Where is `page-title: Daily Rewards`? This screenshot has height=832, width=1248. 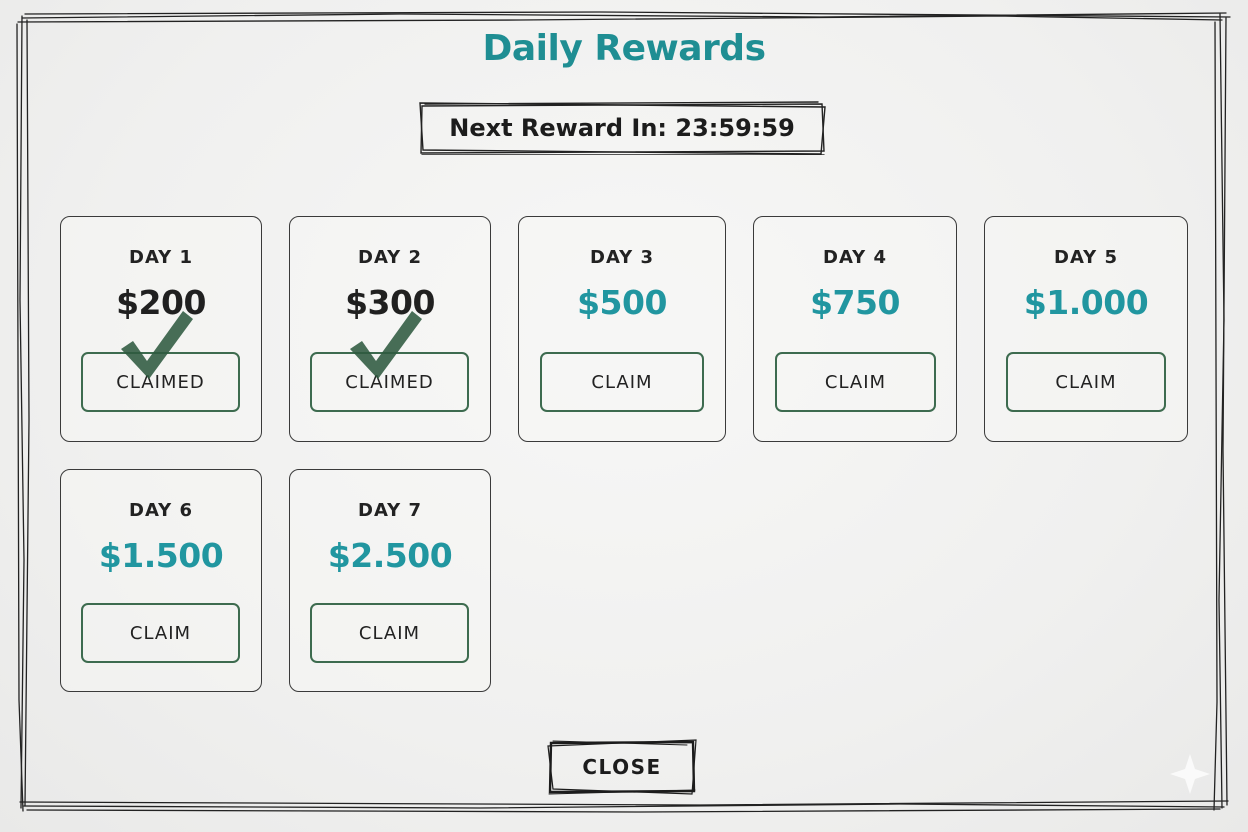
page-title: Daily Rewards is located at coordinates (624, 48).